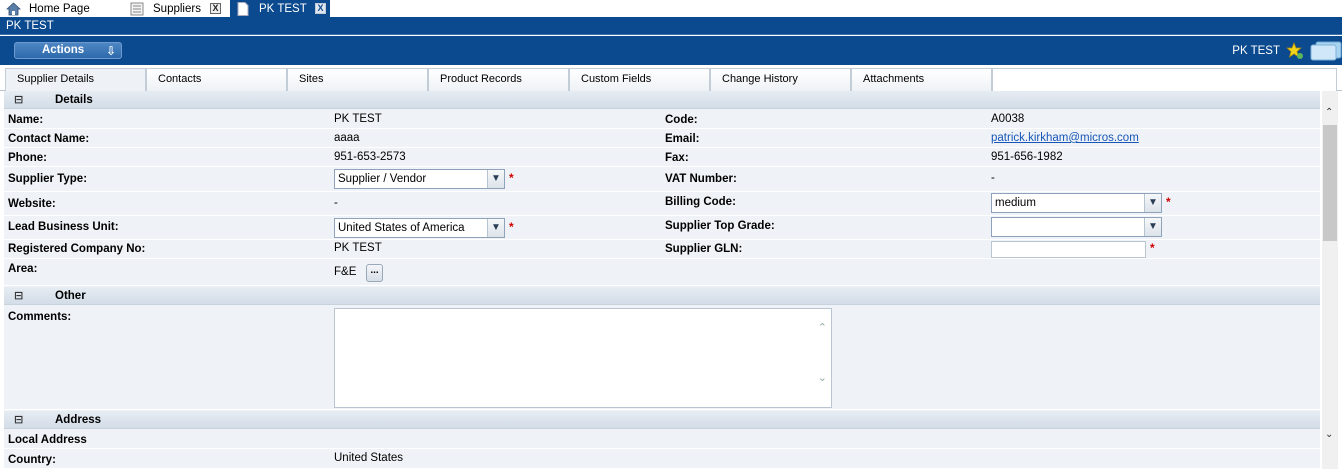 The image size is (1342, 469). What do you see at coordinates (357, 79) in the screenshot?
I see `tab-sites: Sites` at bounding box center [357, 79].